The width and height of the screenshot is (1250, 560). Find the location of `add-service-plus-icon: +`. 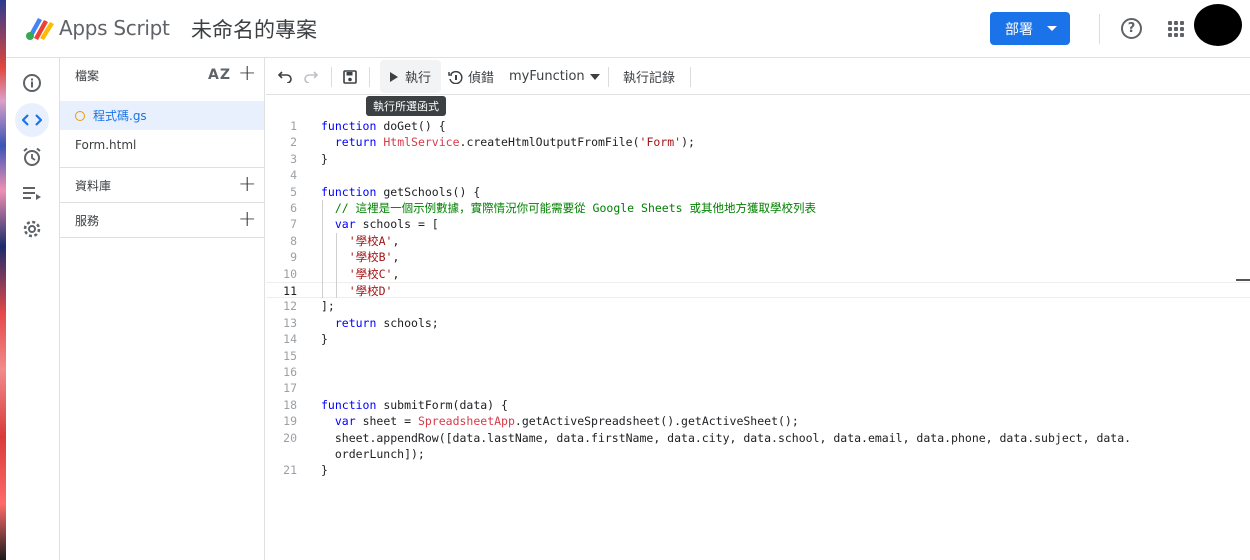

add-service-plus-icon: + is located at coordinates (247, 220).